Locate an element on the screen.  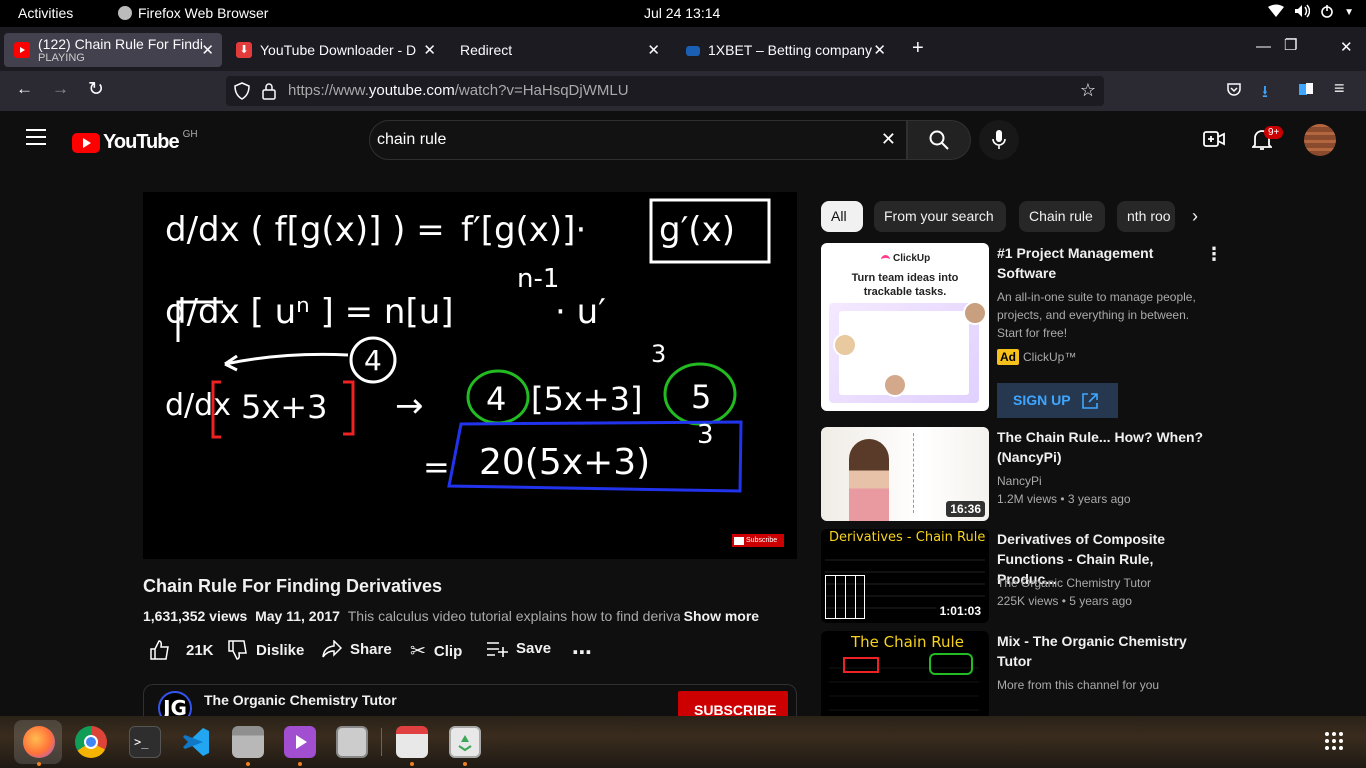
youtube-watermark-icon is located at coordinates (739, 540).